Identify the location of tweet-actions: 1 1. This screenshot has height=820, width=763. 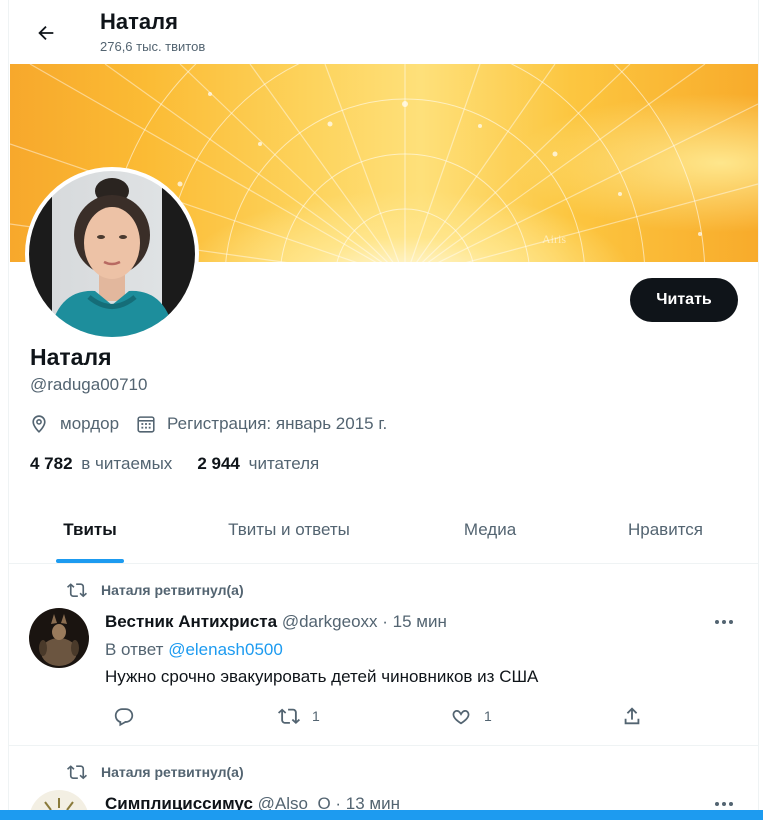
(405, 717).